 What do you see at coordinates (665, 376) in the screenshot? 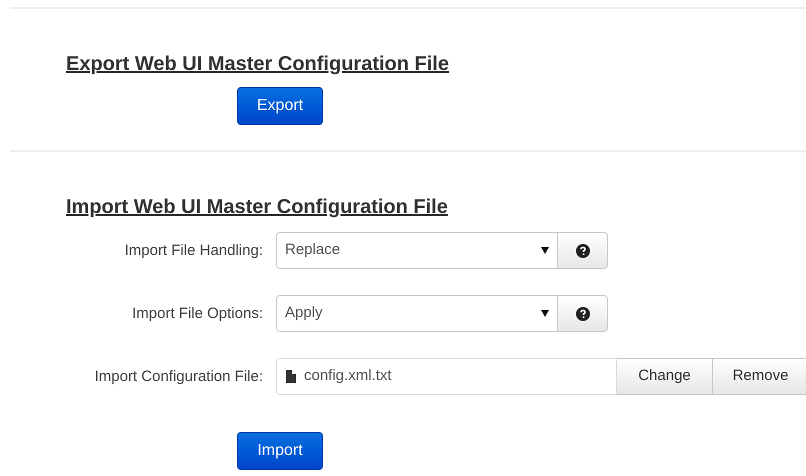
I see `file-action-button: Change` at bounding box center [665, 376].